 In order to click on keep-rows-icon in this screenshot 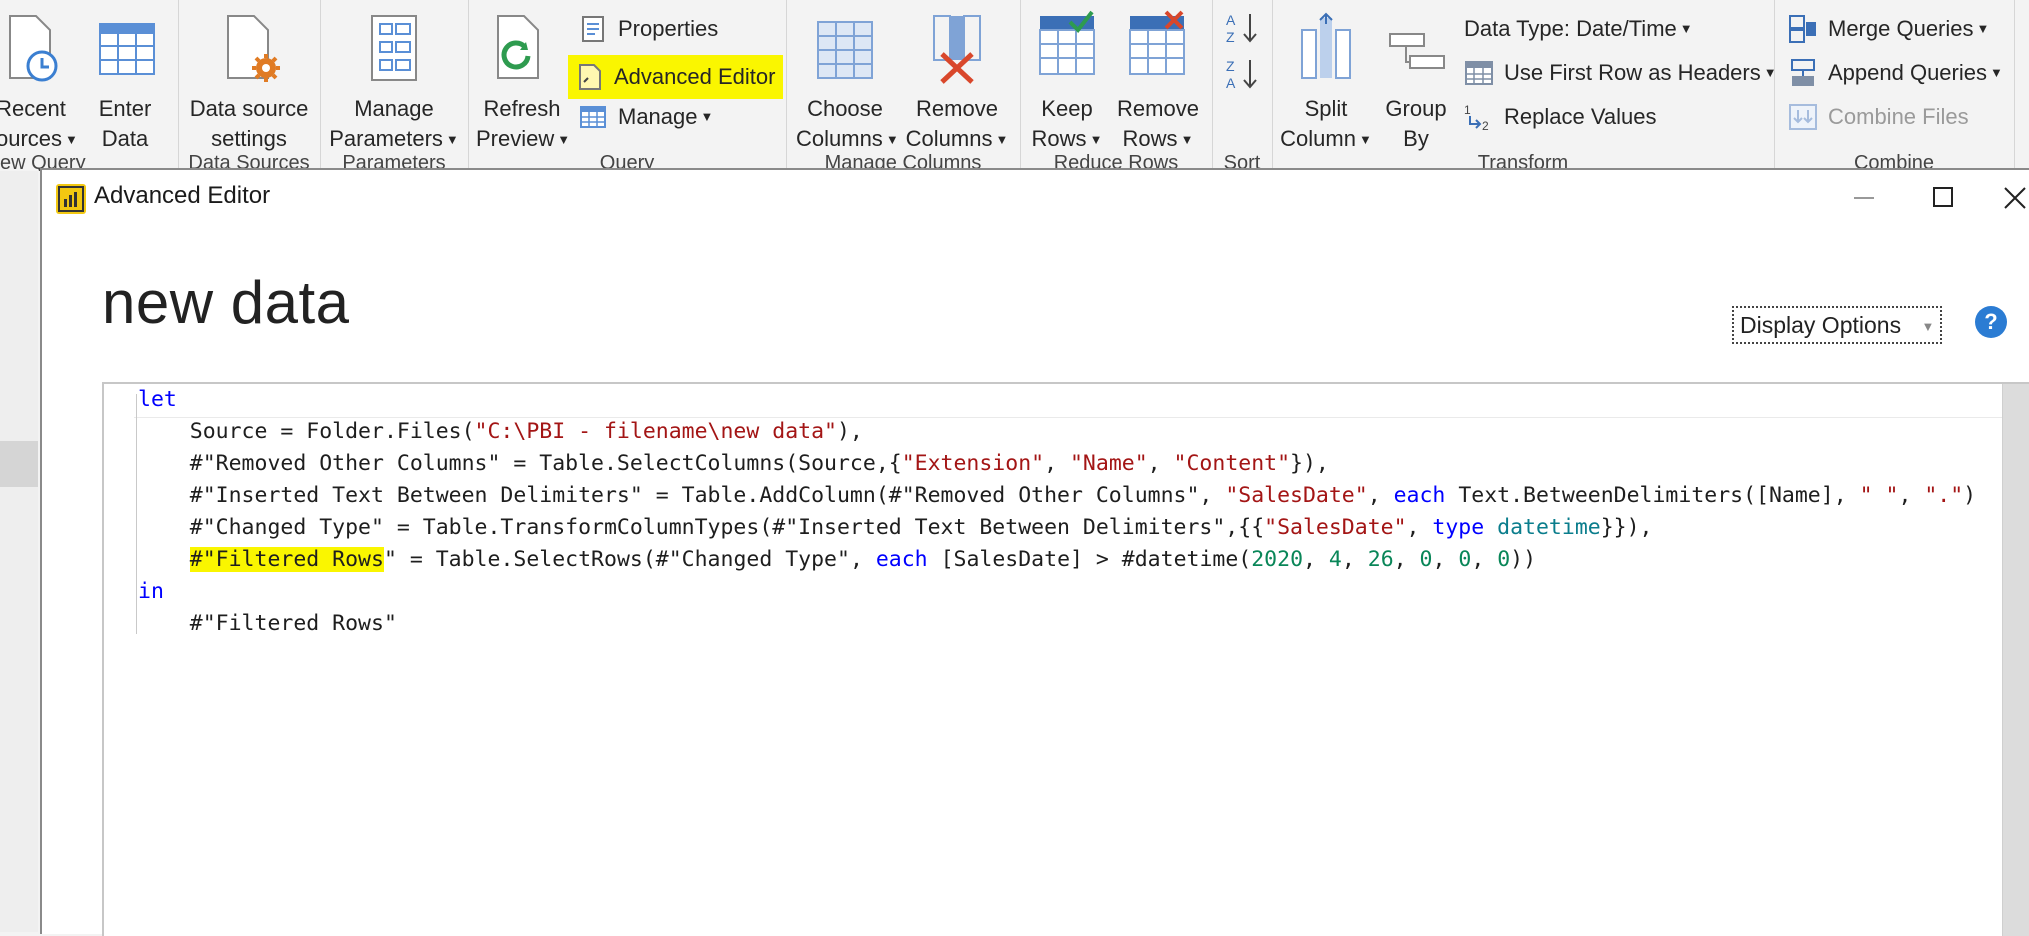, I will do `click(1067, 51)`.